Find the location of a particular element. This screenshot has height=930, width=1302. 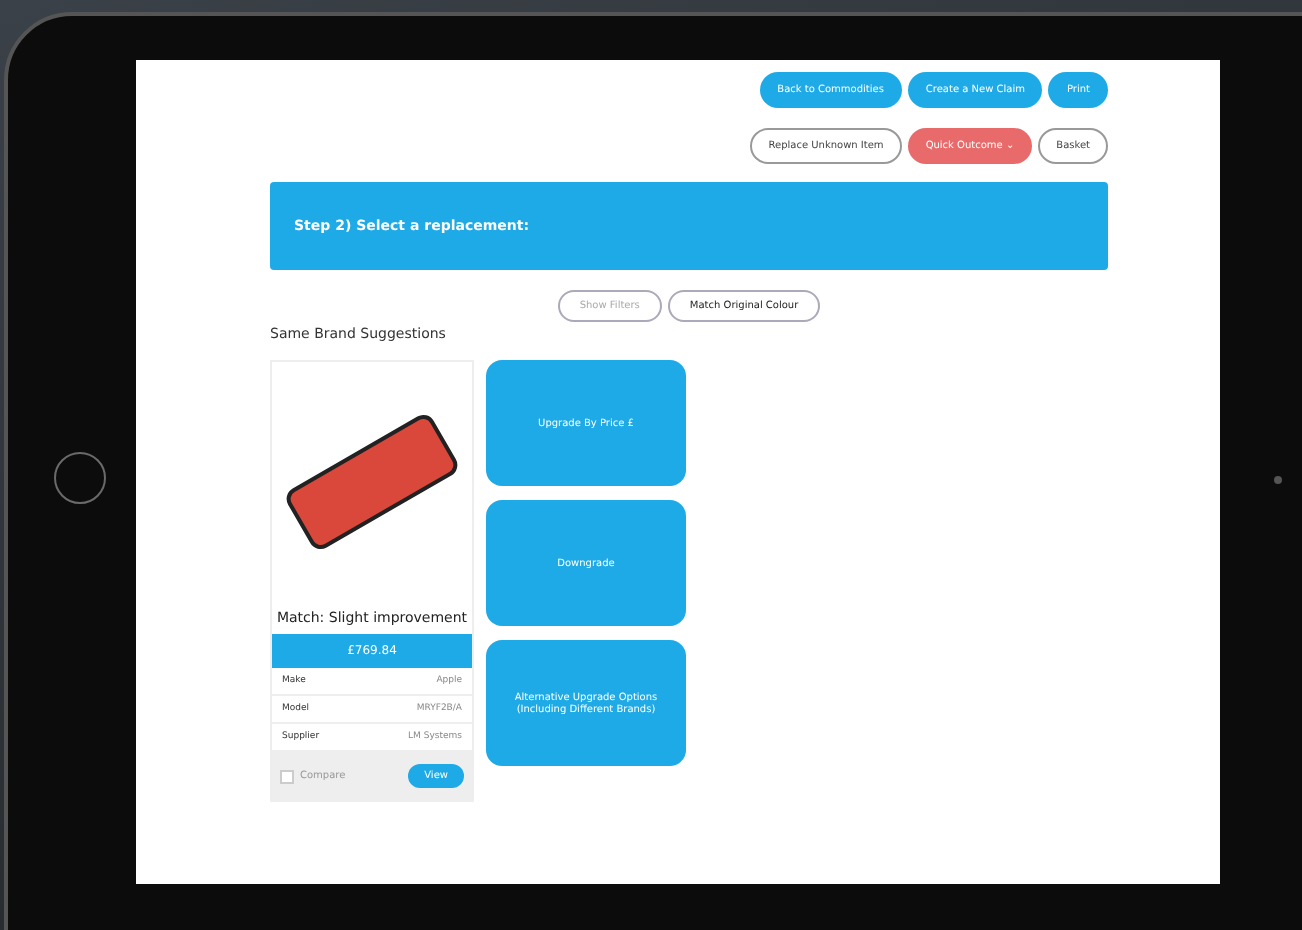

compare-checkbox is located at coordinates (287, 776).